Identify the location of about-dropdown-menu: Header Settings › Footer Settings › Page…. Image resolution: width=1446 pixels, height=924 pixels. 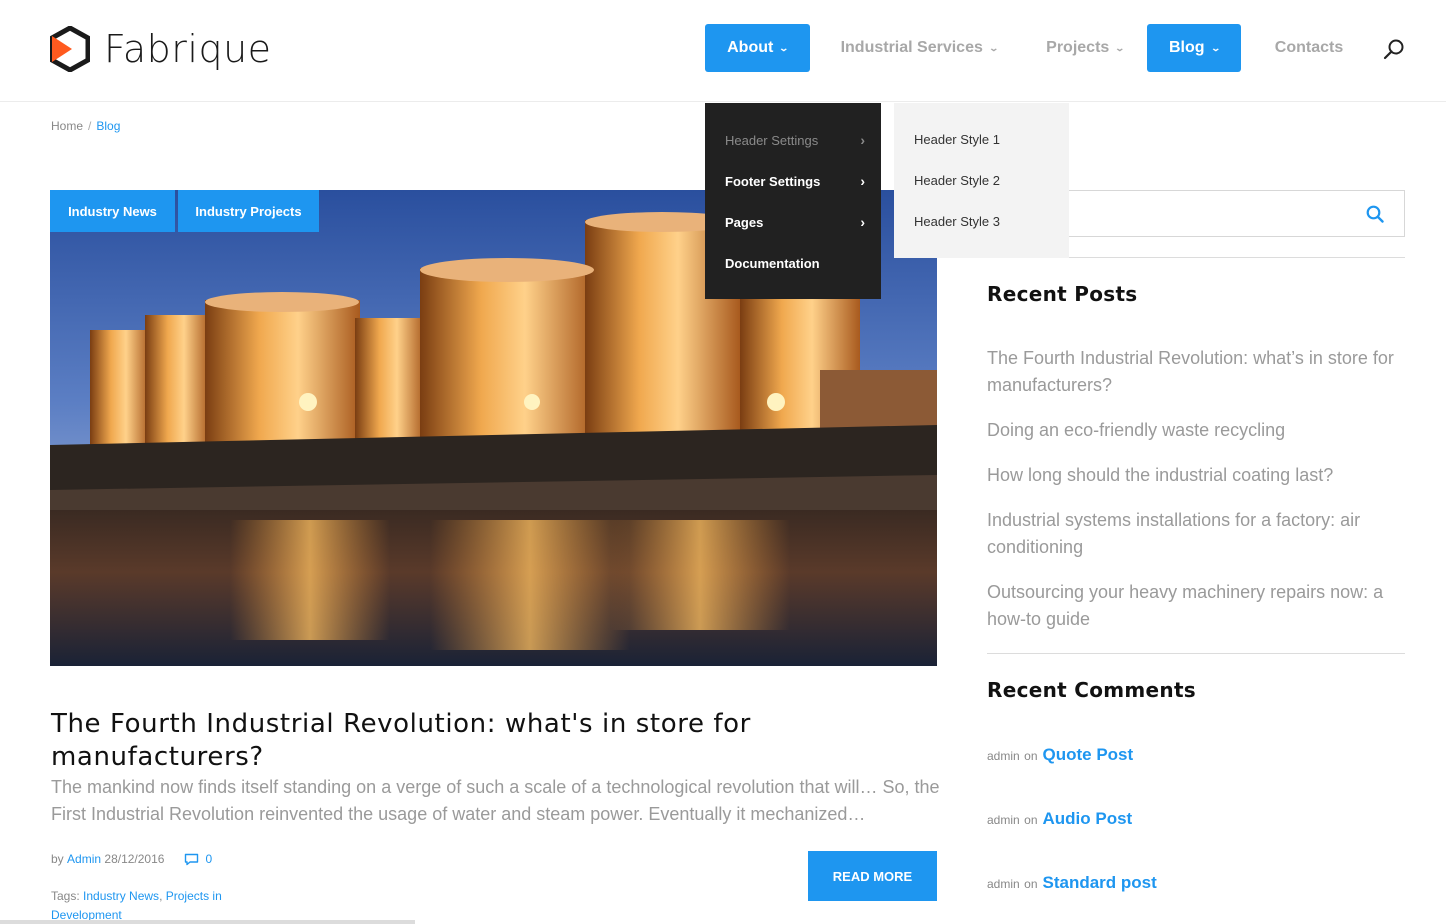
(793, 201).